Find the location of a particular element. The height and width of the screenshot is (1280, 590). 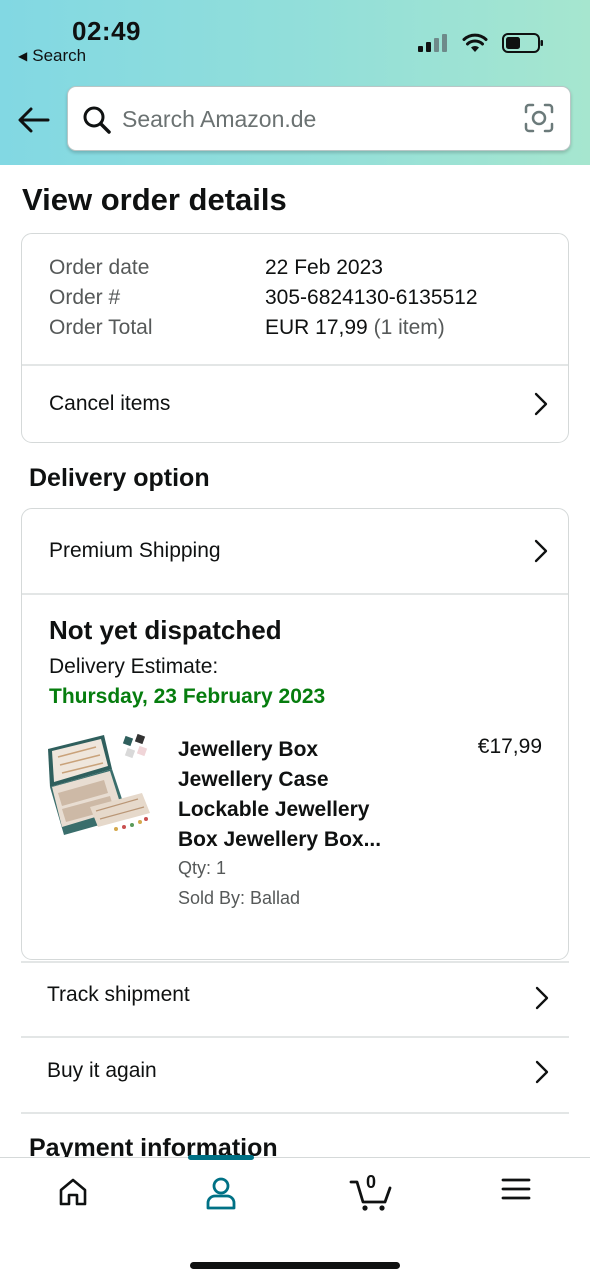

cart-count-badge: 0 is located at coordinates (371, 1182).